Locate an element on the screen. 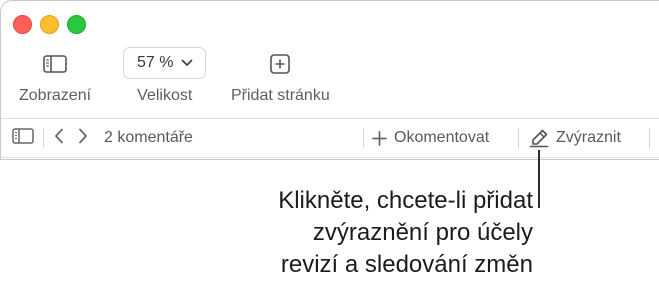  highlight-button: Zvýraznit is located at coordinates (575, 138).